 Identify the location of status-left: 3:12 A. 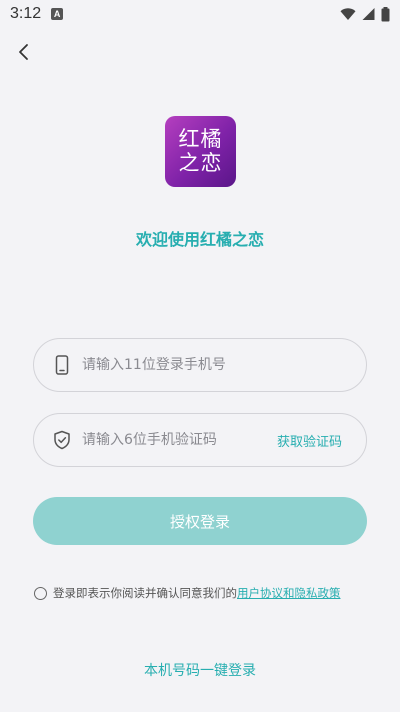
(37, 14).